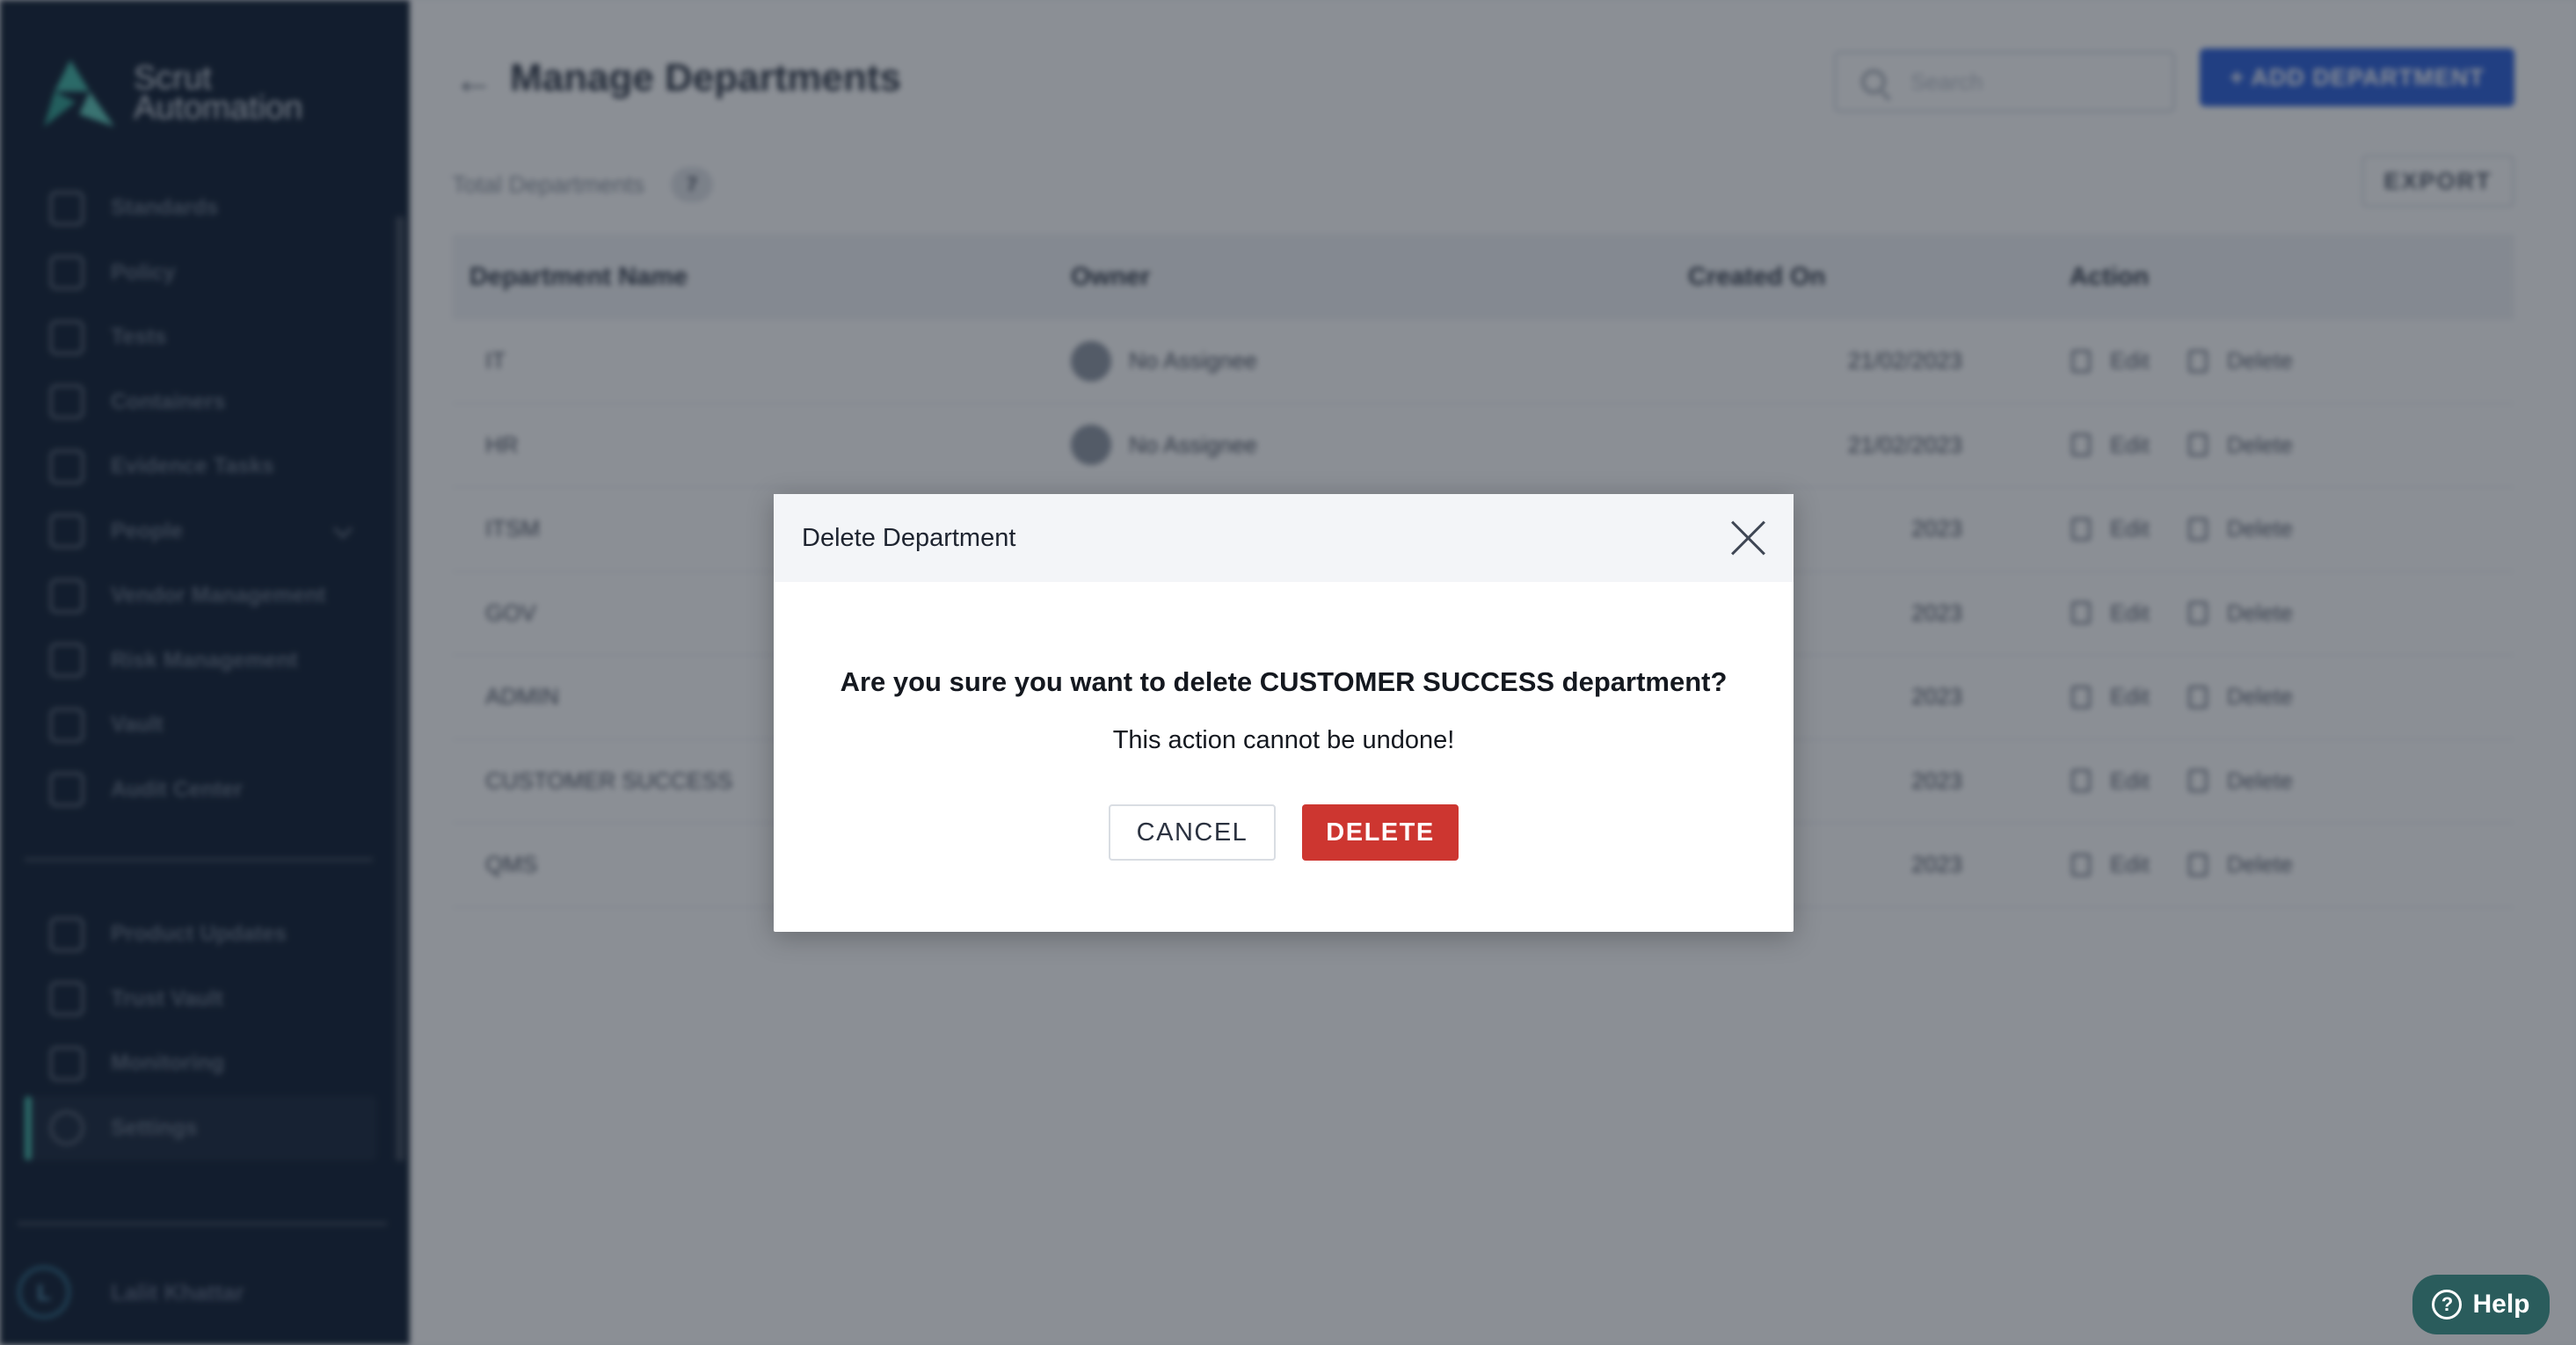  Describe the element at coordinates (1283, 740) in the screenshot. I see `modal-warning-note: This action cannot be undone!` at that location.